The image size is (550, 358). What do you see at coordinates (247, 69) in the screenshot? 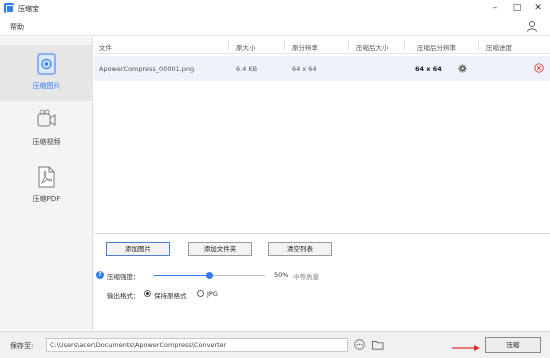
I see `cell-original-size: 6.4 KB` at bounding box center [247, 69].